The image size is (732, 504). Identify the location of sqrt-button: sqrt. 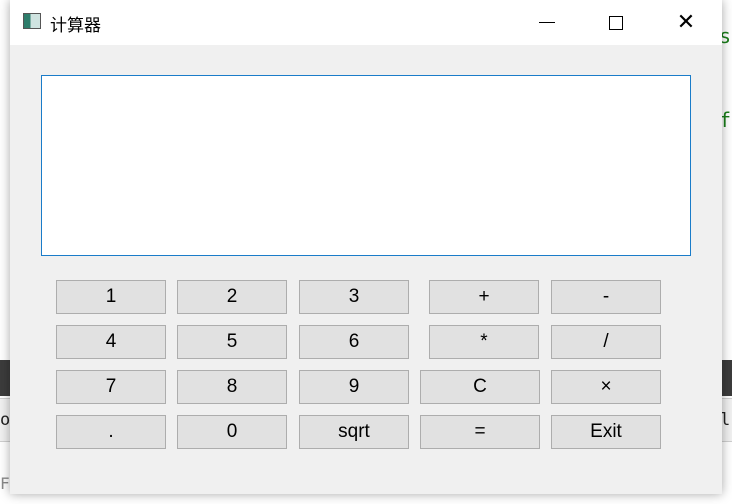
(354, 432).